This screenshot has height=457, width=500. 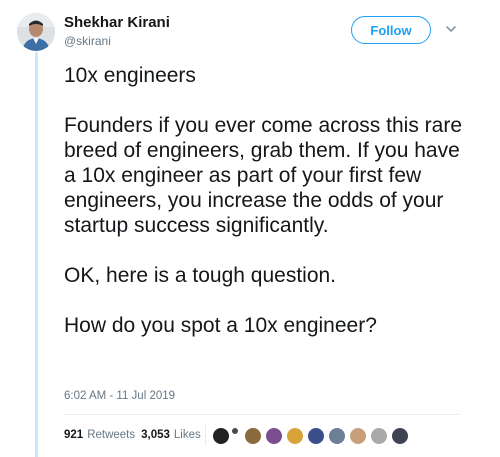 I want to click on tweet-stats: 921 Retweets 3,053 Likes, so click(x=135, y=435).